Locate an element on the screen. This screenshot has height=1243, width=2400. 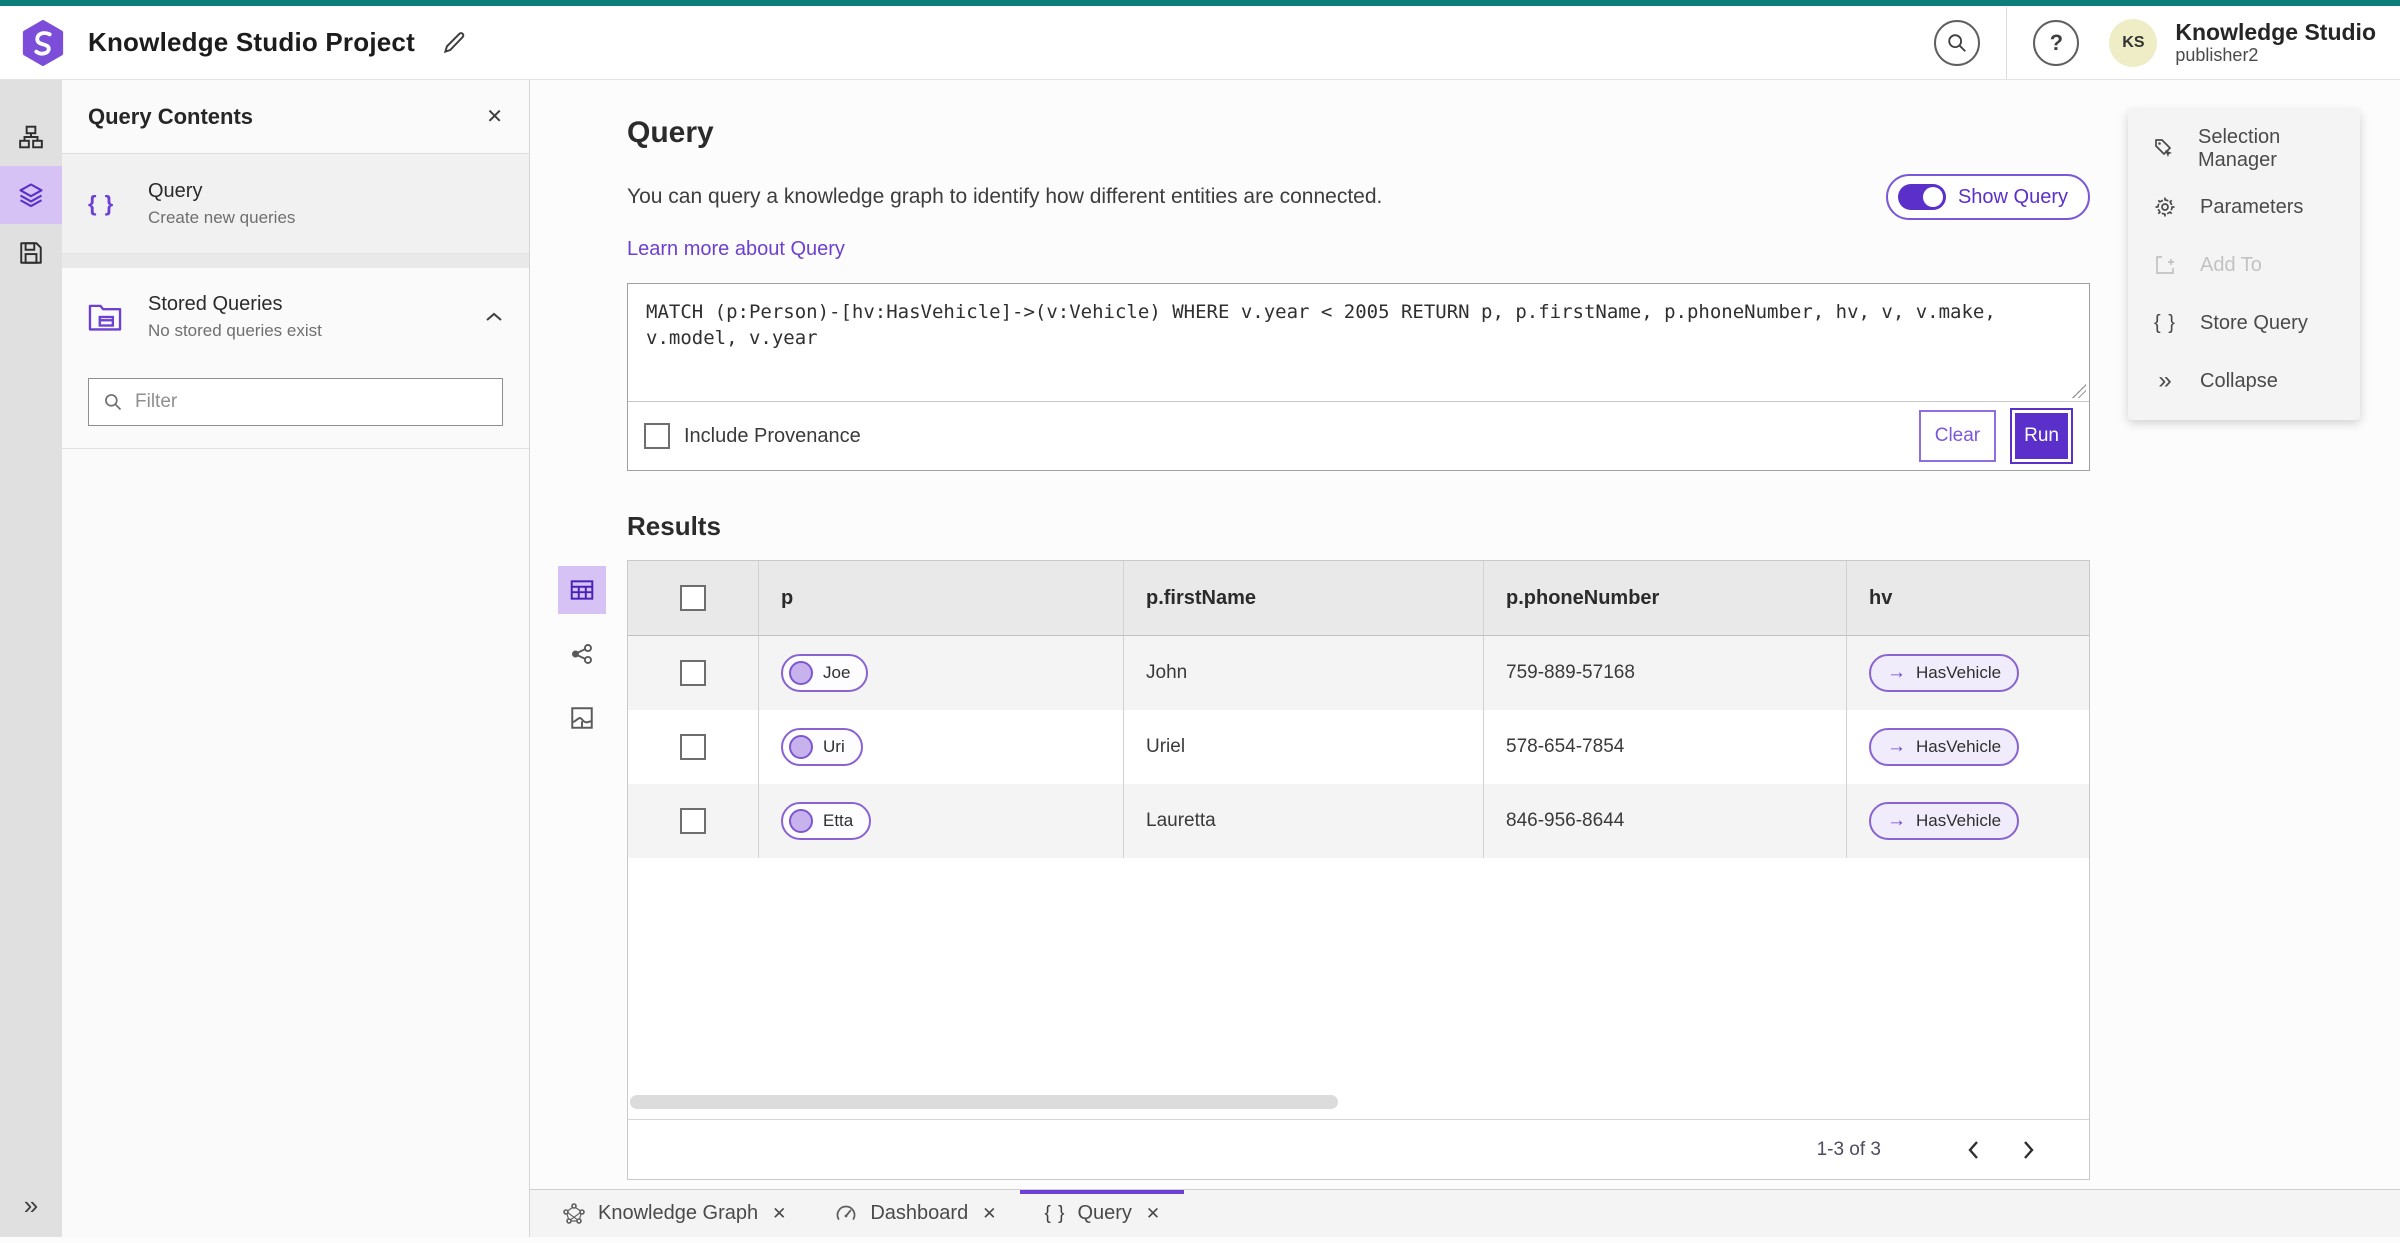
cell-p: Joe is located at coordinates (940, 673).